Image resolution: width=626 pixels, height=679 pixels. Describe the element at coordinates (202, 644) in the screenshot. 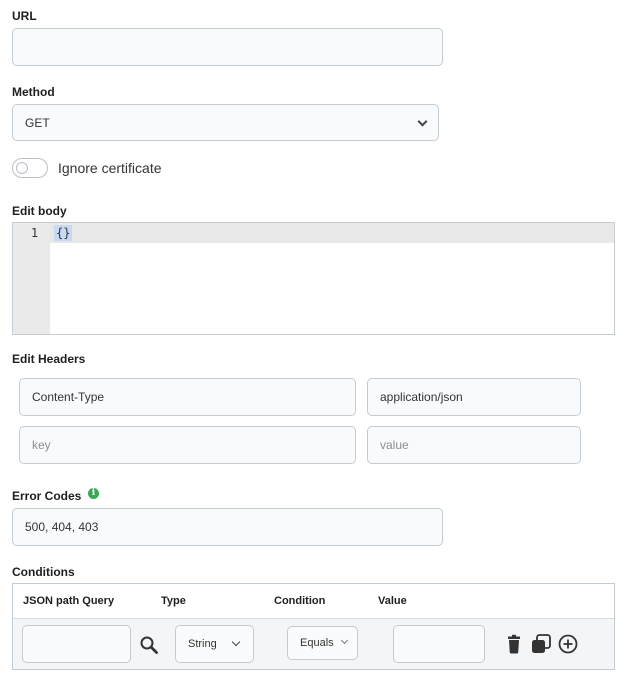

I see `type-value: String` at that location.